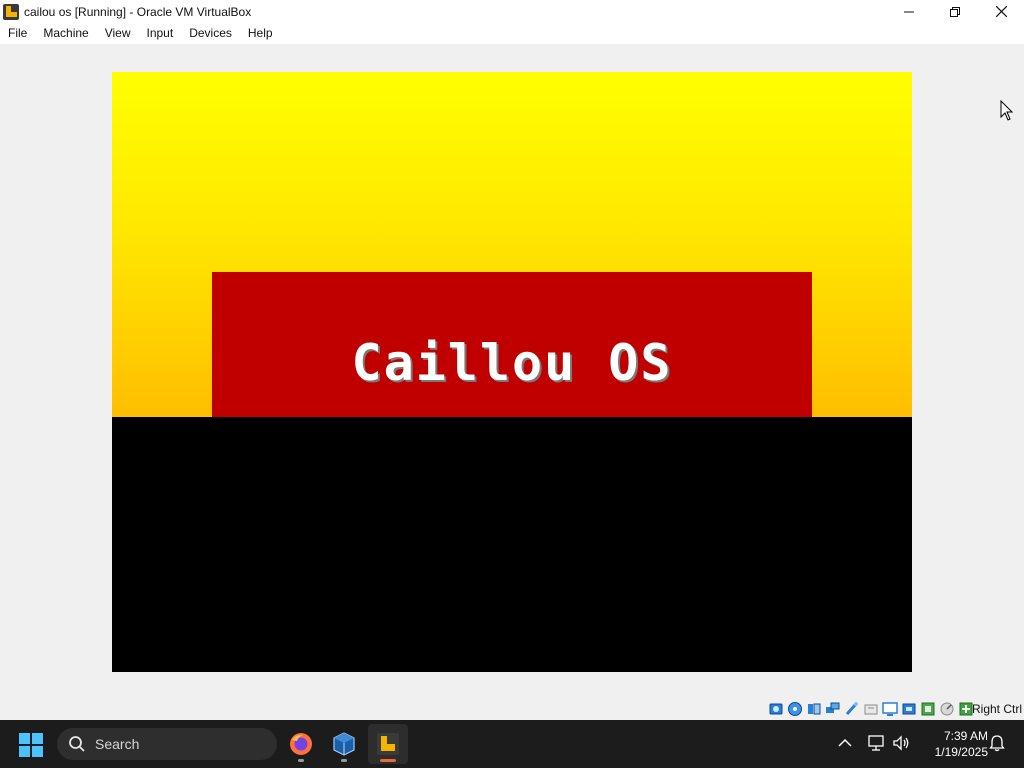 This screenshot has height=768, width=1024. What do you see at coordinates (961, 752) in the screenshot?
I see `clock-date: 1/19/2025` at bounding box center [961, 752].